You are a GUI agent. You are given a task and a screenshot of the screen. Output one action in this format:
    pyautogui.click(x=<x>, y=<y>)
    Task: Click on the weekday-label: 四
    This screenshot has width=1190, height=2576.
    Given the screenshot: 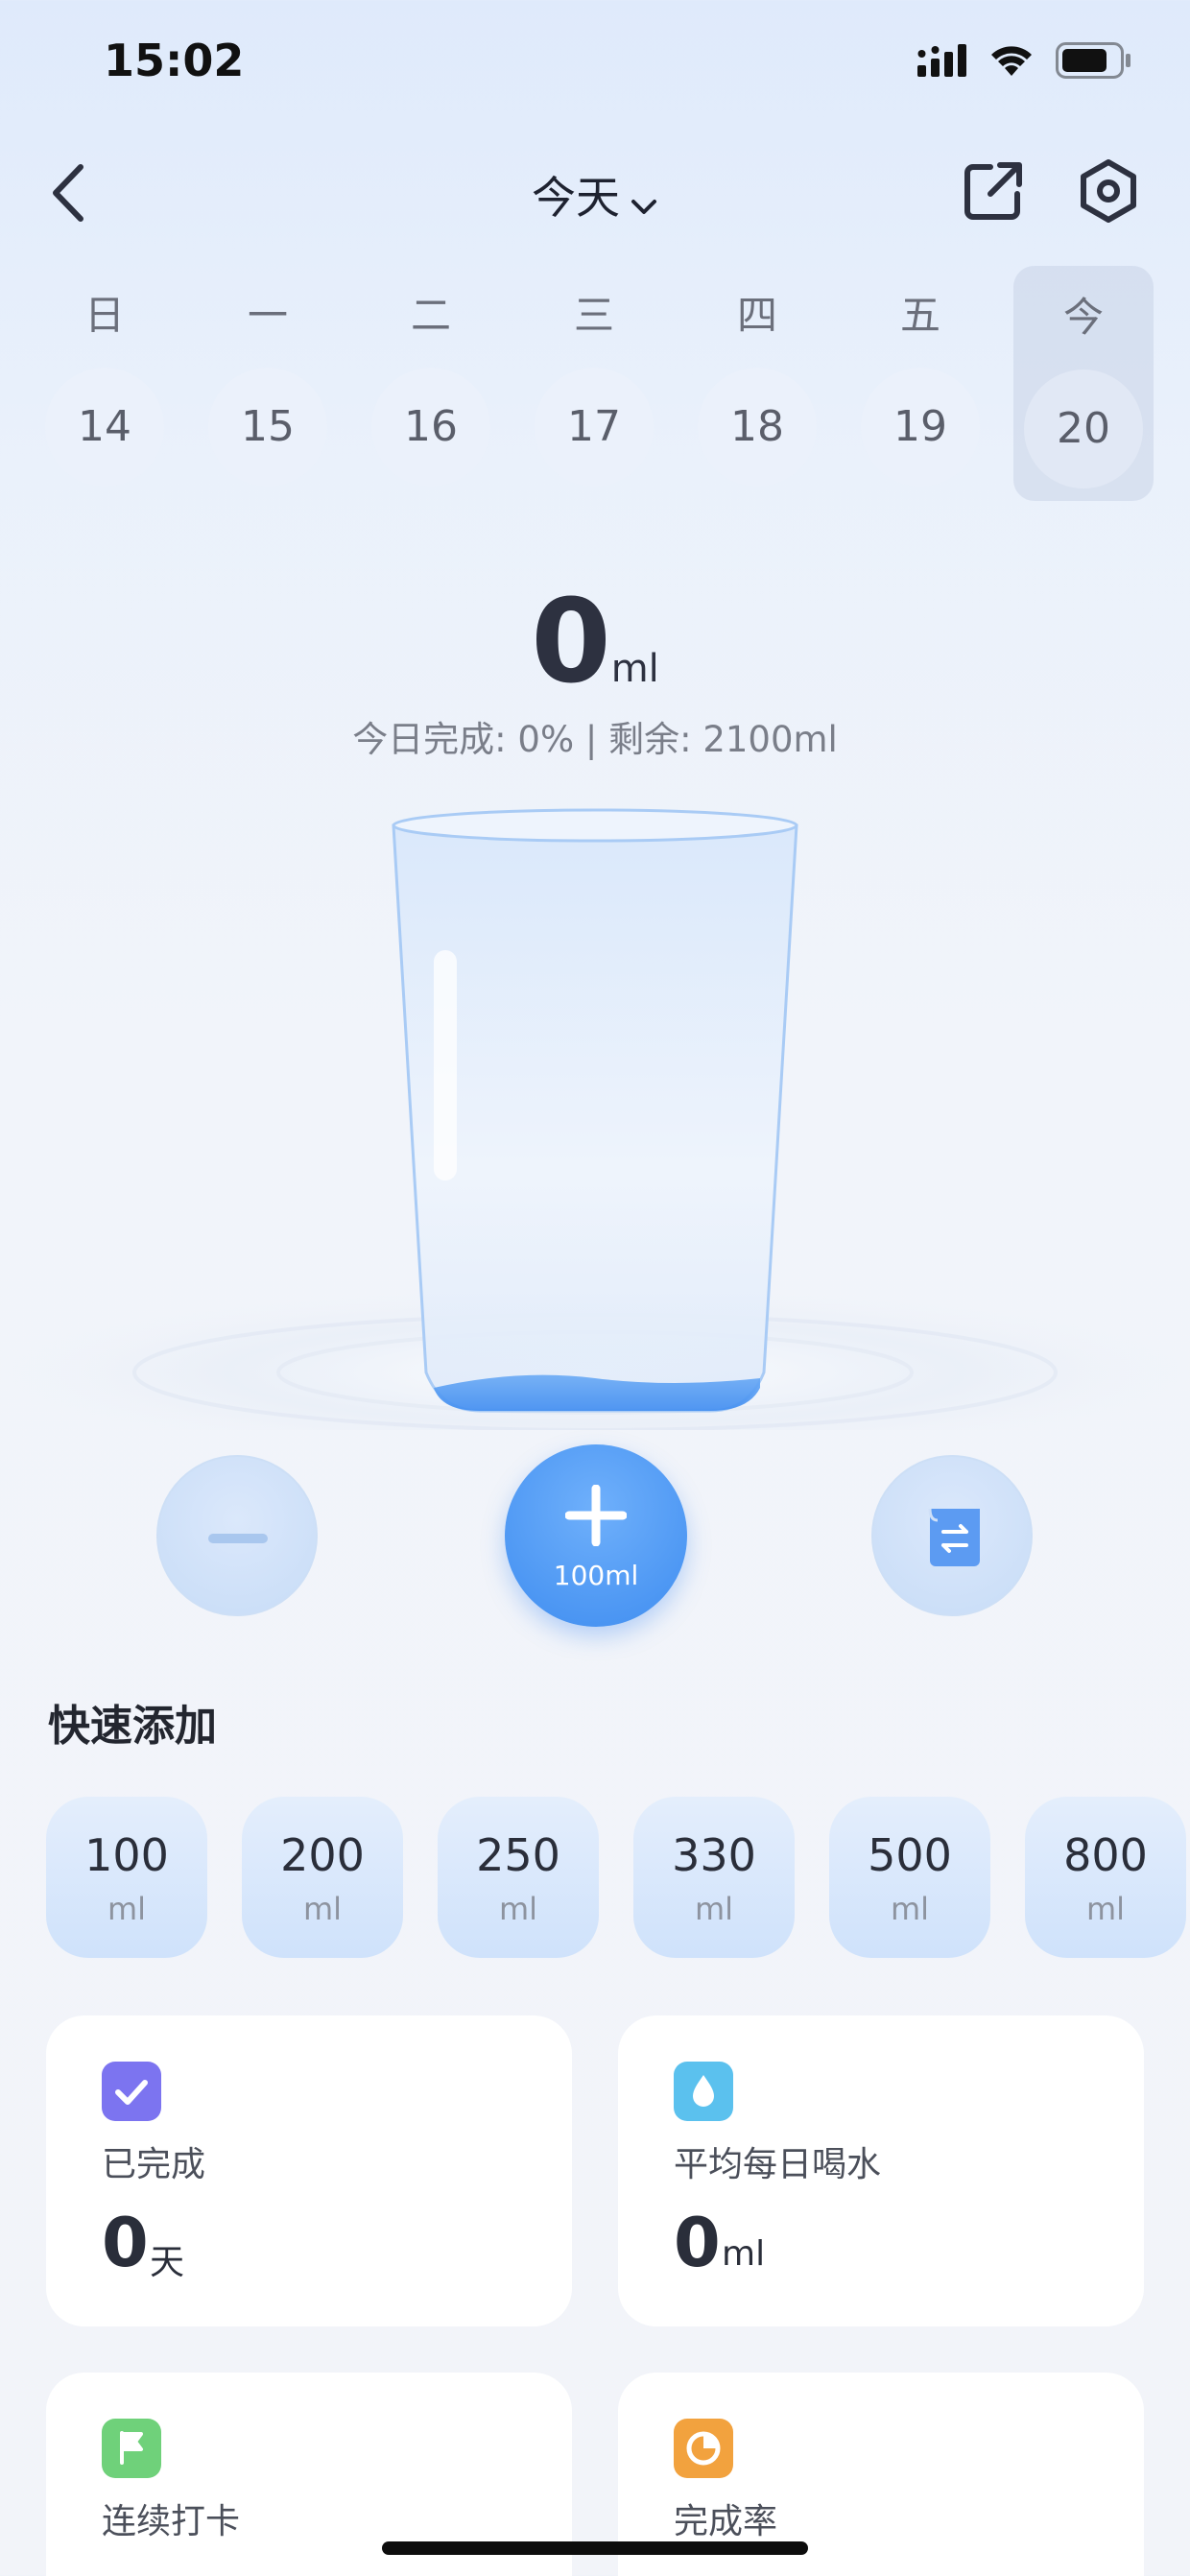 What is the action you would take?
    pyautogui.click(x=757, y=315)
    